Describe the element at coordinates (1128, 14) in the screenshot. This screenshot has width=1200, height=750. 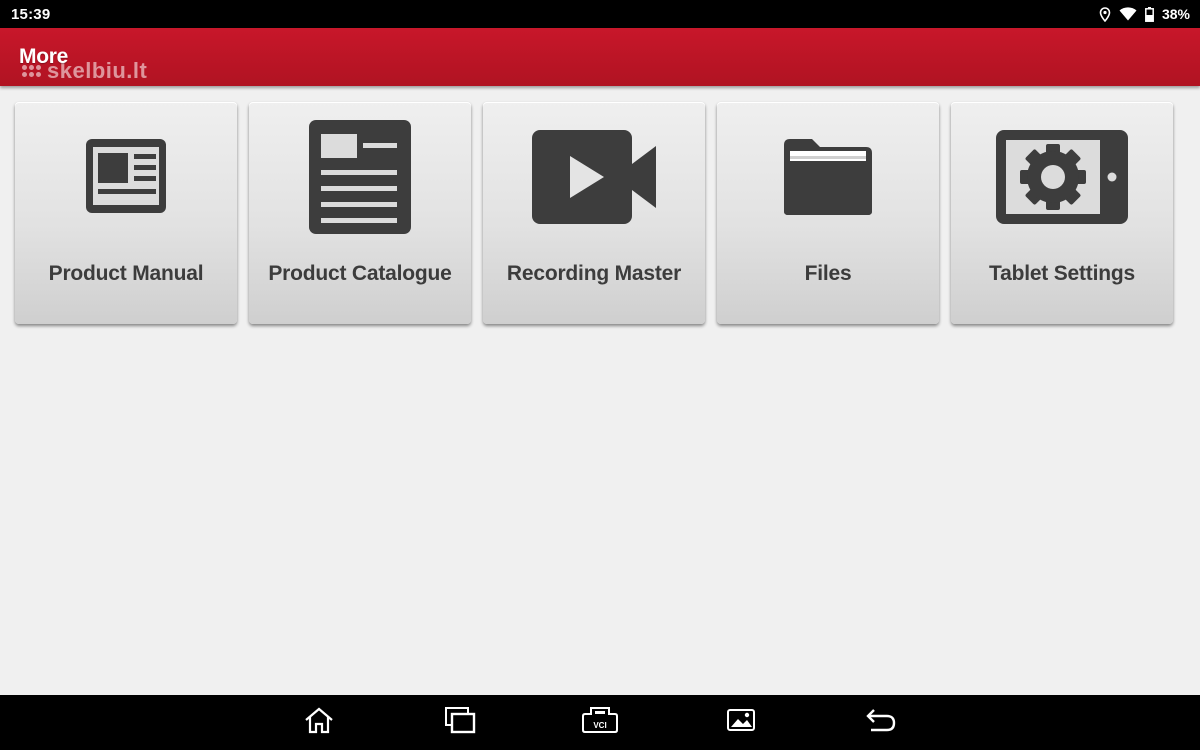
I see `wifi-icon` at that location.